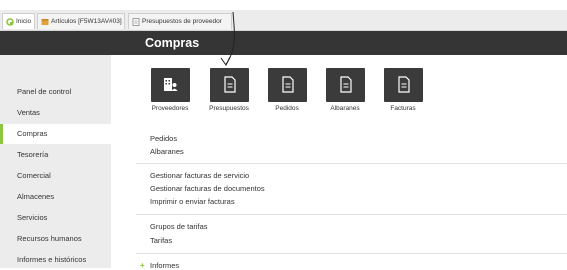 This screenshot has width=567, height=270. Describe the element at coordinates (24, 21) in the screenshot. I see `tab-label: Inicio` at that location.